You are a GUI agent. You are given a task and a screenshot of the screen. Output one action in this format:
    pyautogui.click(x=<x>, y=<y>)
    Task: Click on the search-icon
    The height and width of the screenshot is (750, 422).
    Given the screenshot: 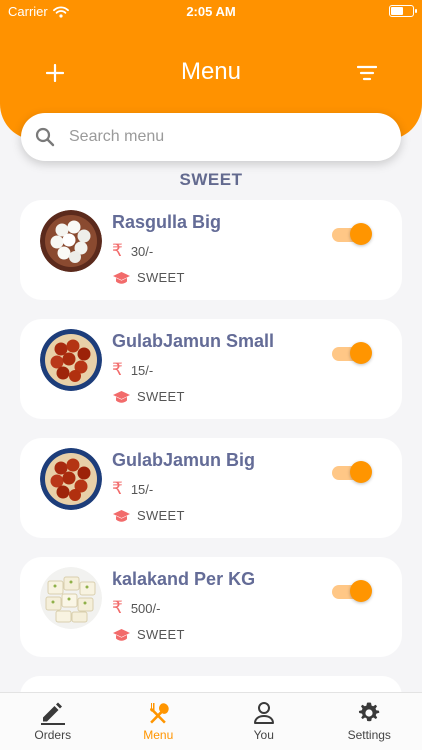 What is the action you would take?
    pyautogui.click(x=45, y=137)
    